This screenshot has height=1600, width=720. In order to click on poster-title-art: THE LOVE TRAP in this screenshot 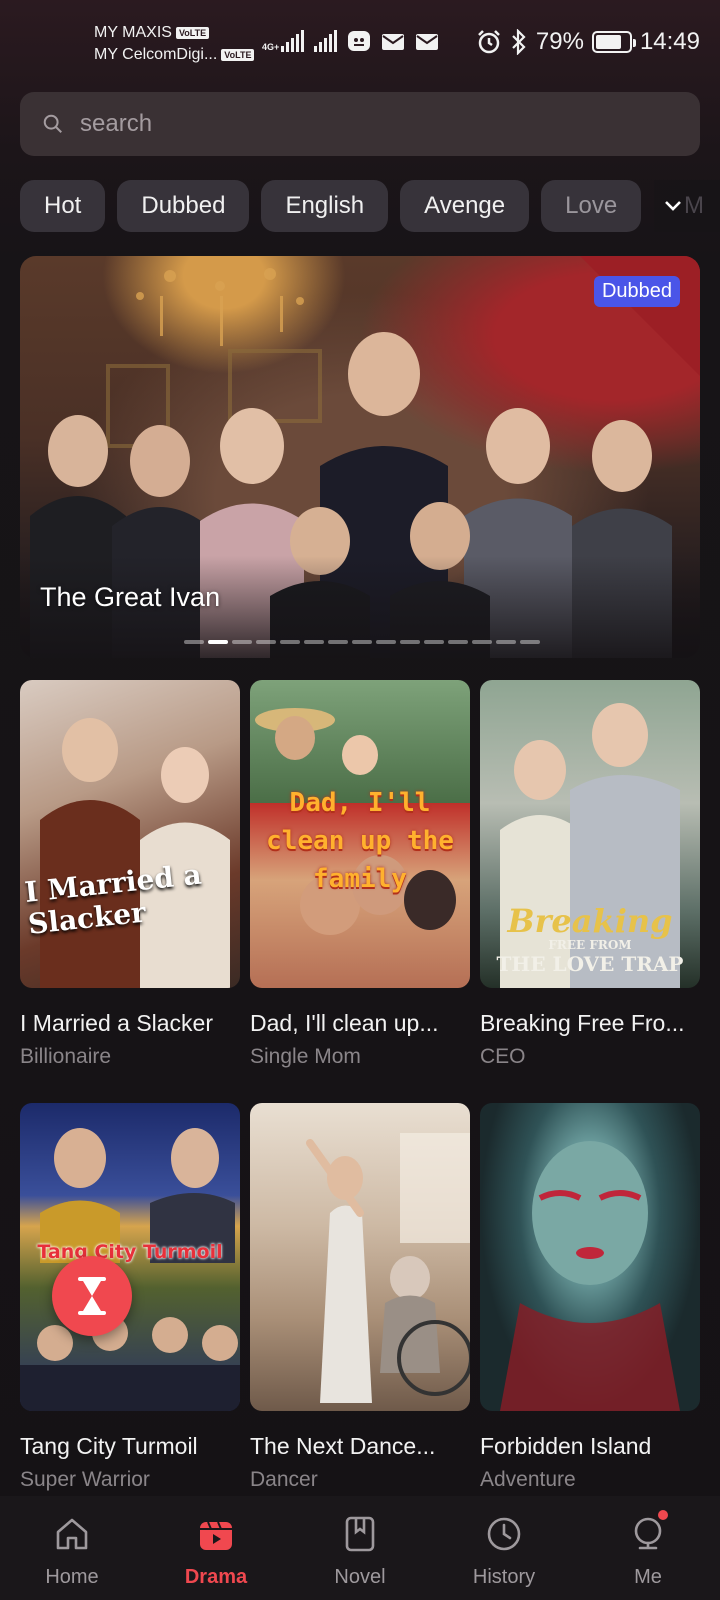, I will do `click(590, 964)`.